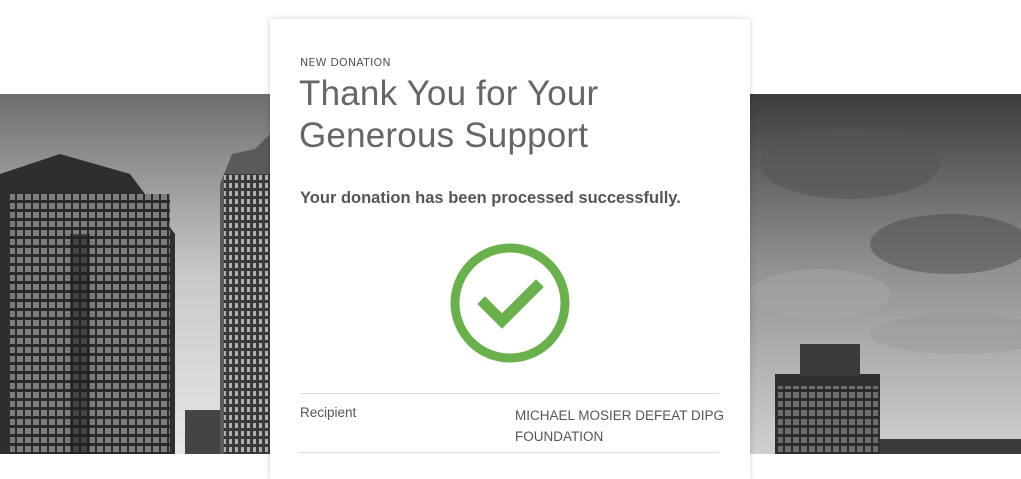  What do you see at coordinates (328, 412) in the screenshot?
I see `detail-label-recipient: Recipient` at bounding box center [328, 412].